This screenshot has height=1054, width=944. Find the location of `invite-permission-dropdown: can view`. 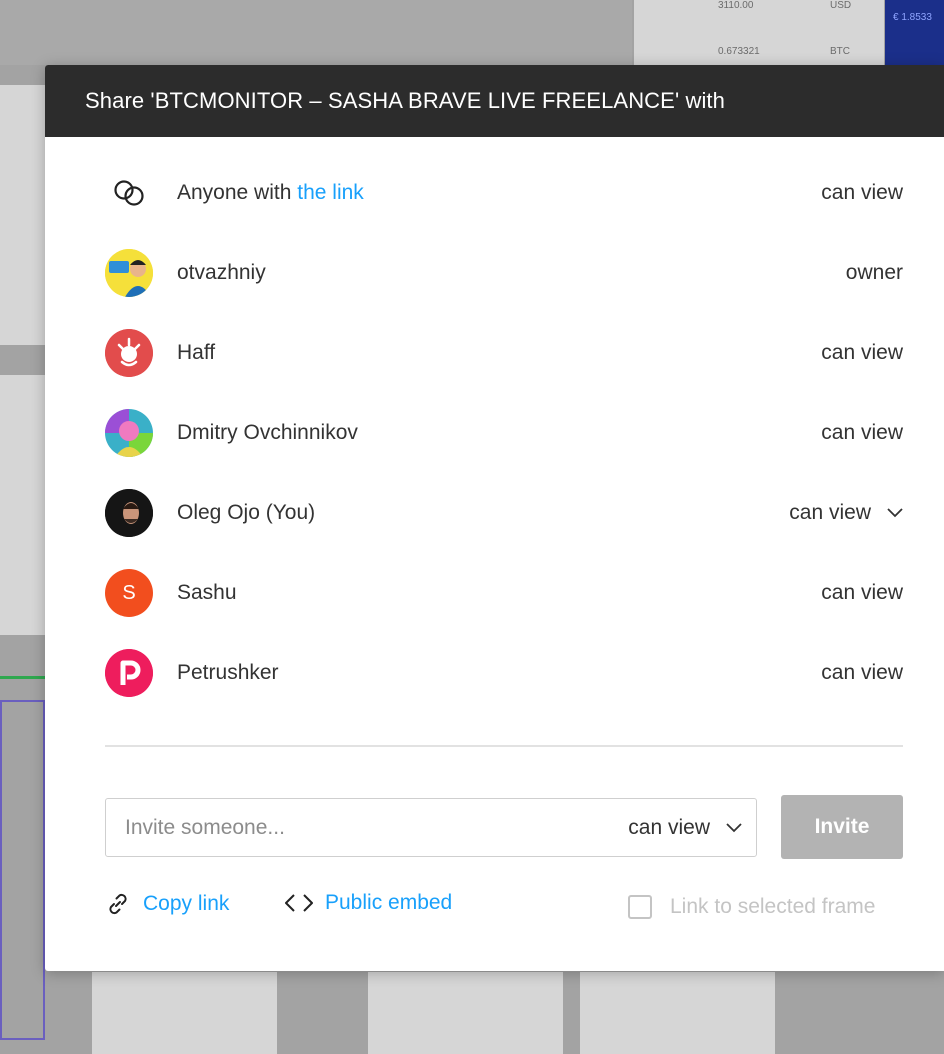

invite-permission-dropdown: can view is located at coordinates (685, 828).